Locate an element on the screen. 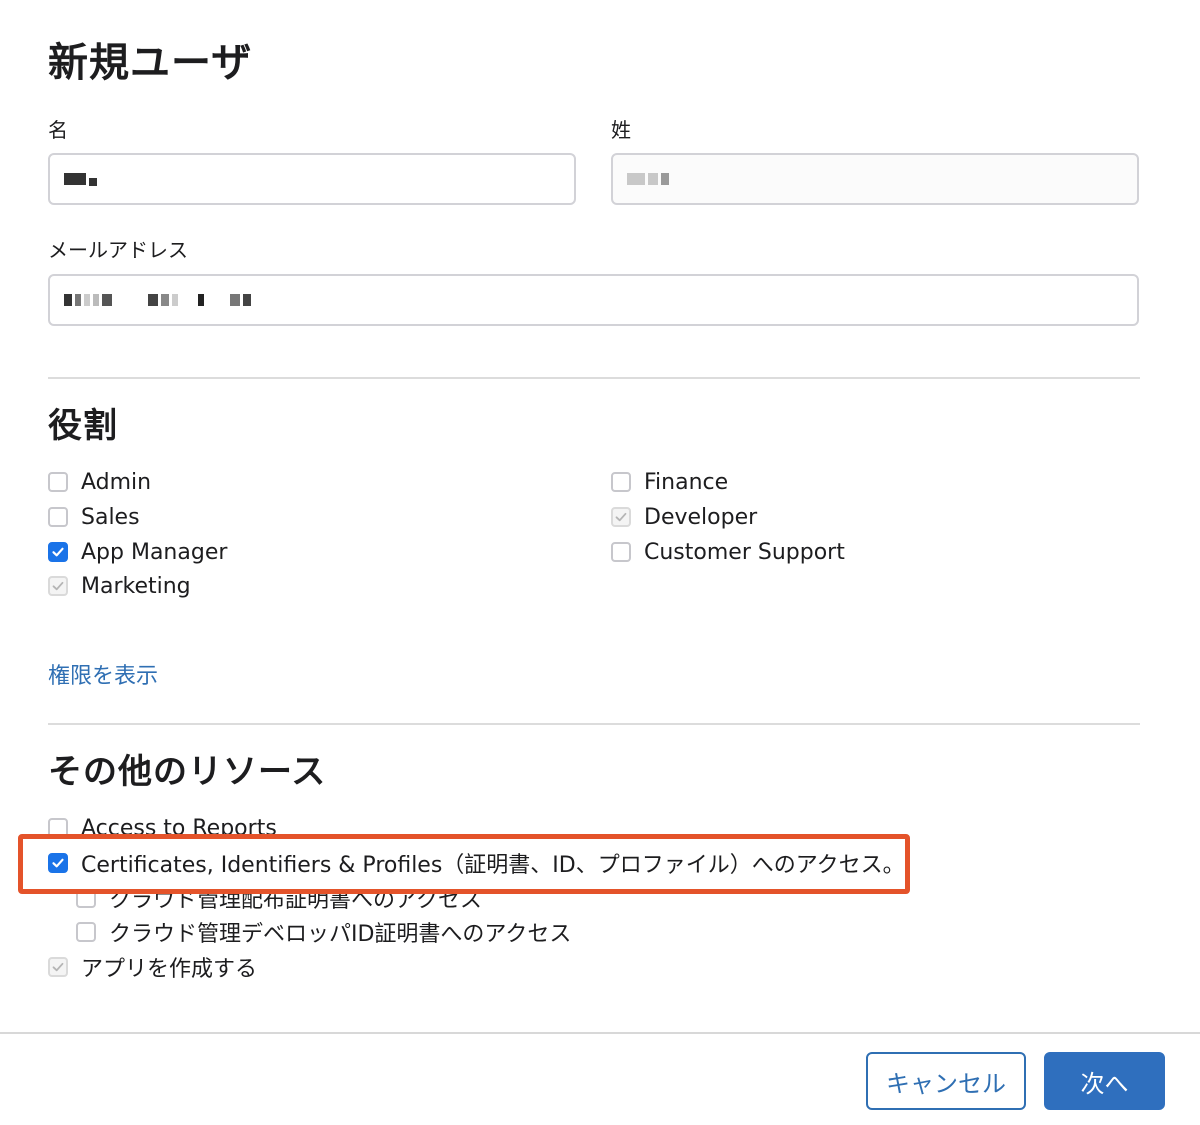 This screenshot has height=1125, width=1200. footer-divider is located at coordinates (600, 1033).